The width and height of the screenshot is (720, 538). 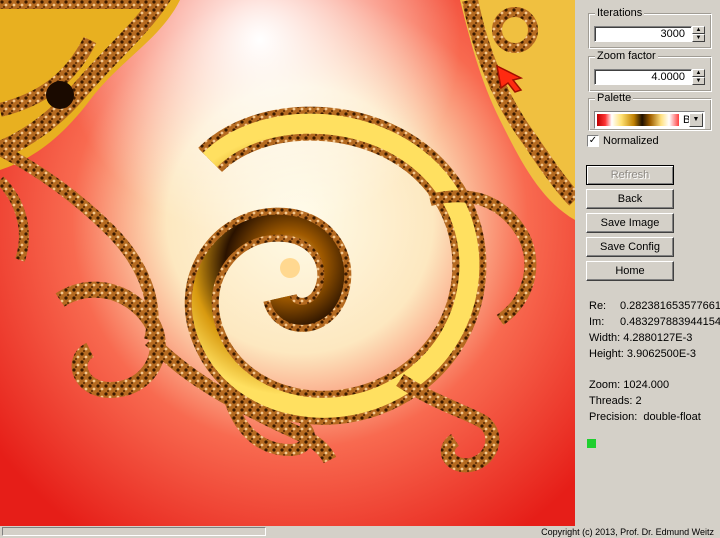 I want to click on home-button: Home, so click(x=630, y=271).